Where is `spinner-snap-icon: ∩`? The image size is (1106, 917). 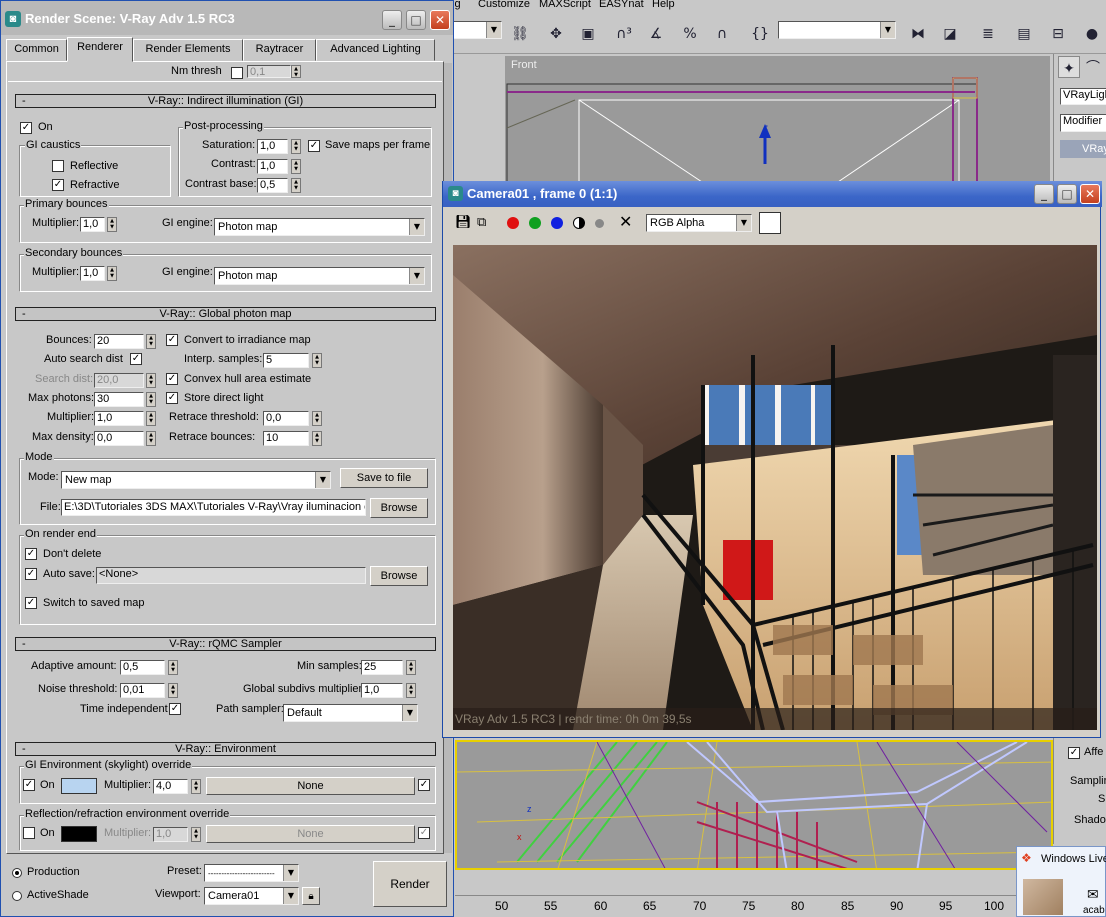 spinner-snap-icon: ∩ is located at coordinates (722, 34).